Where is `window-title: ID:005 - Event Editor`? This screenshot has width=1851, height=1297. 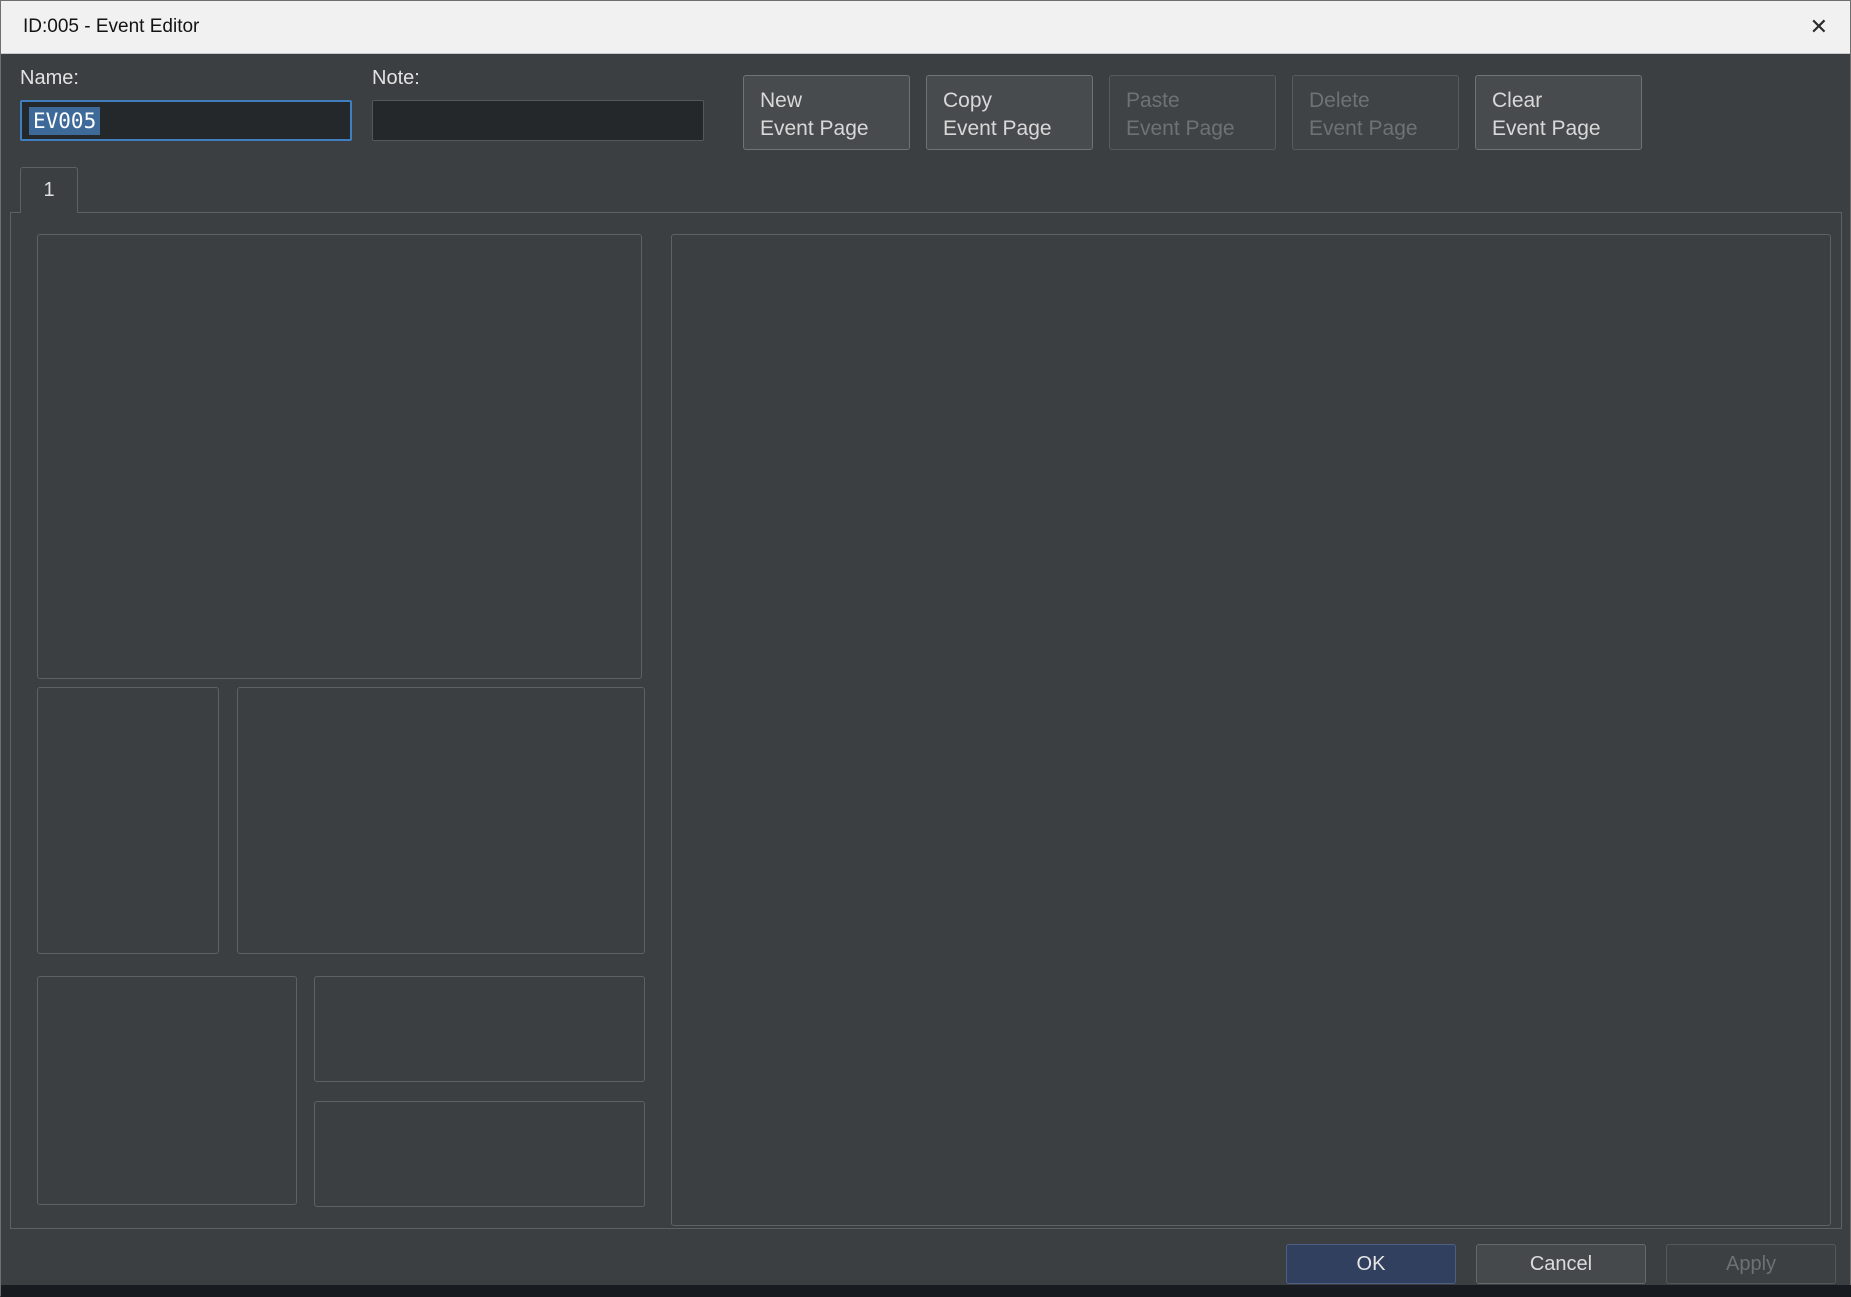
window-title: ID:005 - Event Editor is located at coordinates (111, 27).